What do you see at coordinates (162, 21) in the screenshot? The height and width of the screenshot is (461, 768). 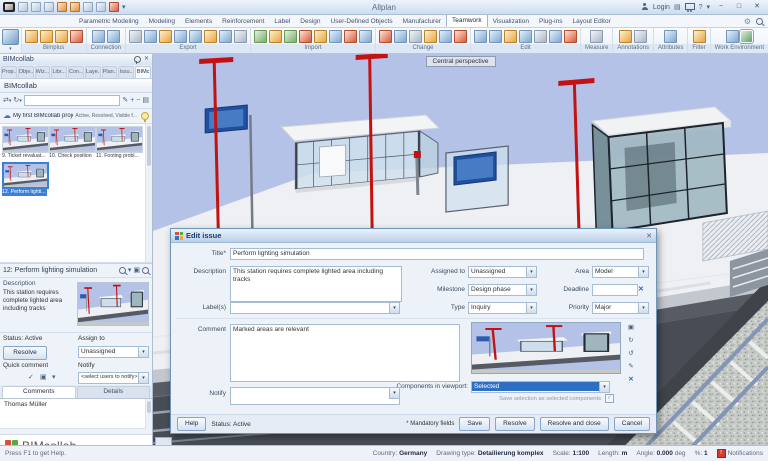 I see `tab-modeling: Modeling` at bounding box center [162, 21].